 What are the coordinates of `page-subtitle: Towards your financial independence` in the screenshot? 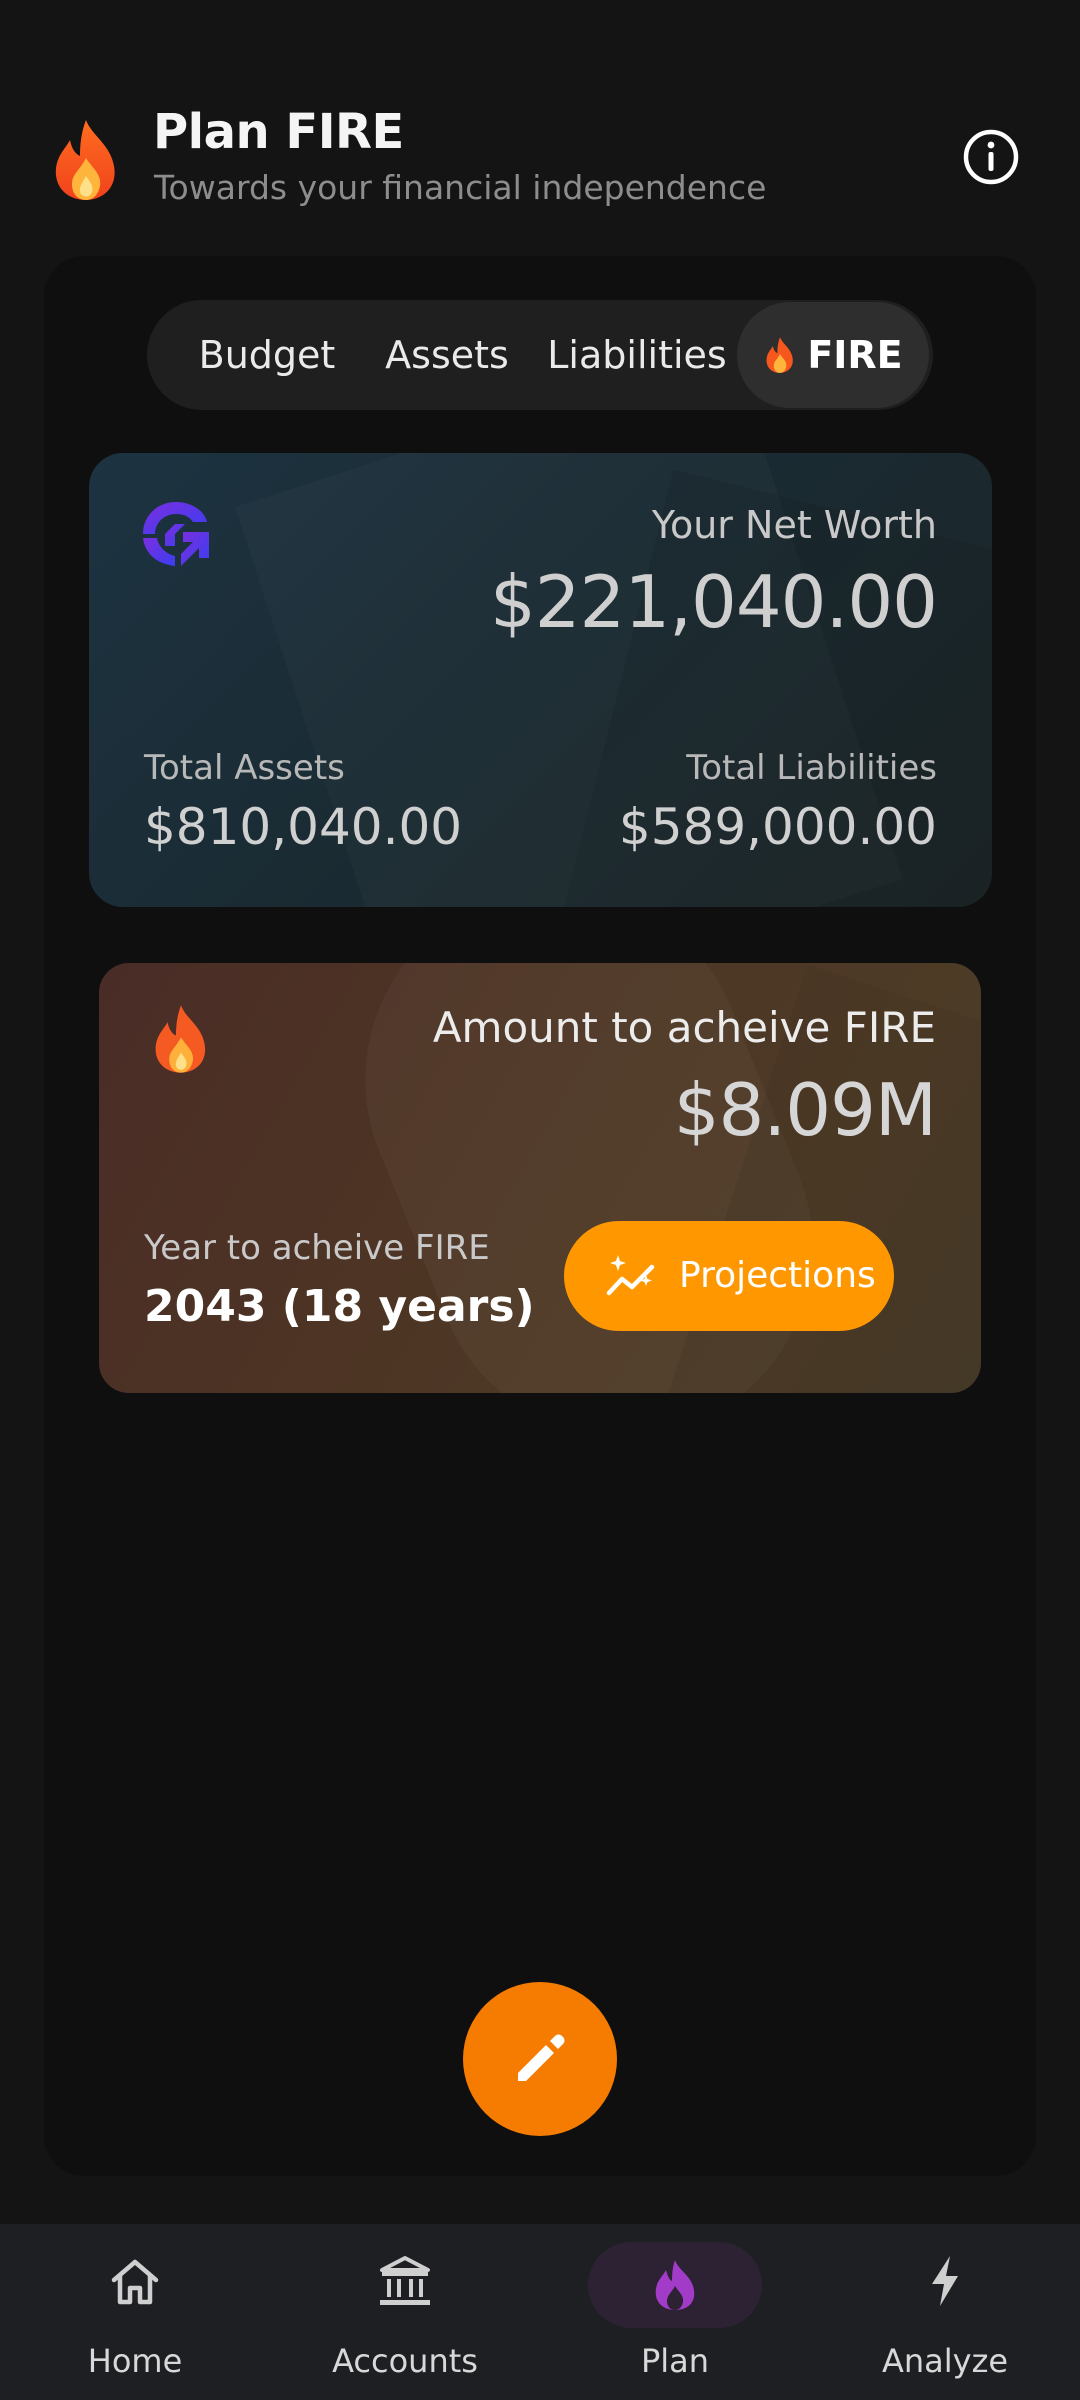 It's located at (460, 187).